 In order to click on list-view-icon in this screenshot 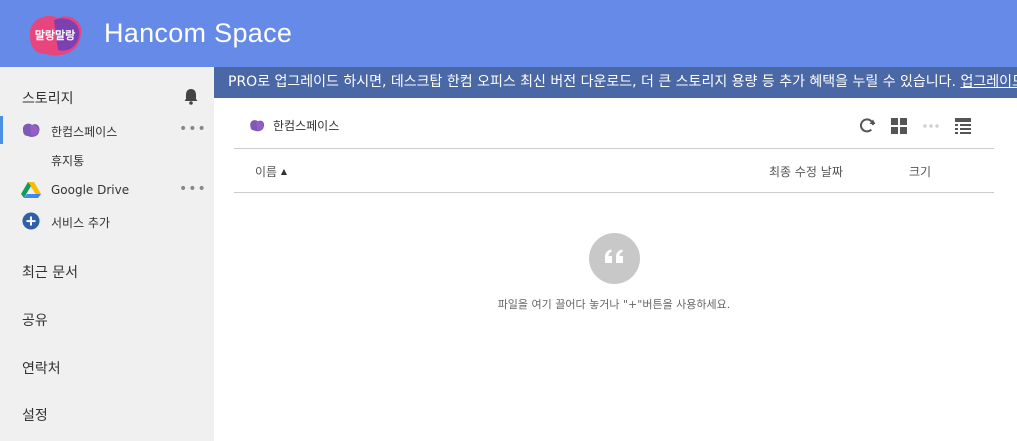, I will do `click(963, 126)`.